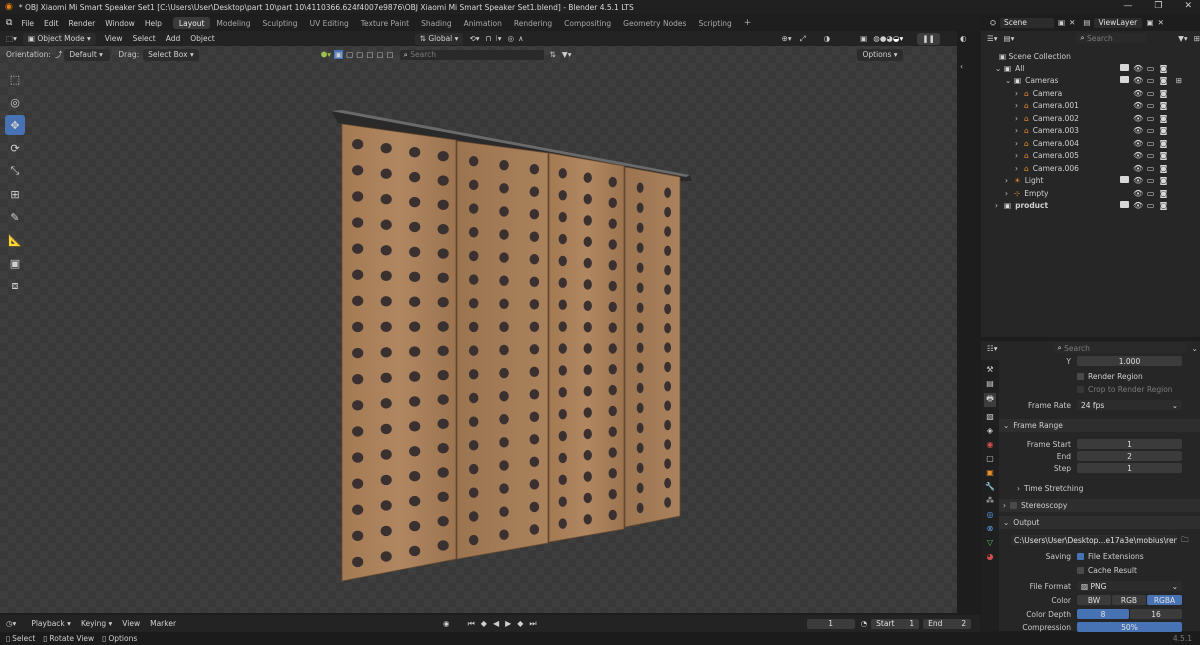 This screenshot has height=645, width=1200. Describe the element at coordinates (992, 38) in the screenshot. I see `outliner-editor-icon: ☰▾` at that location.